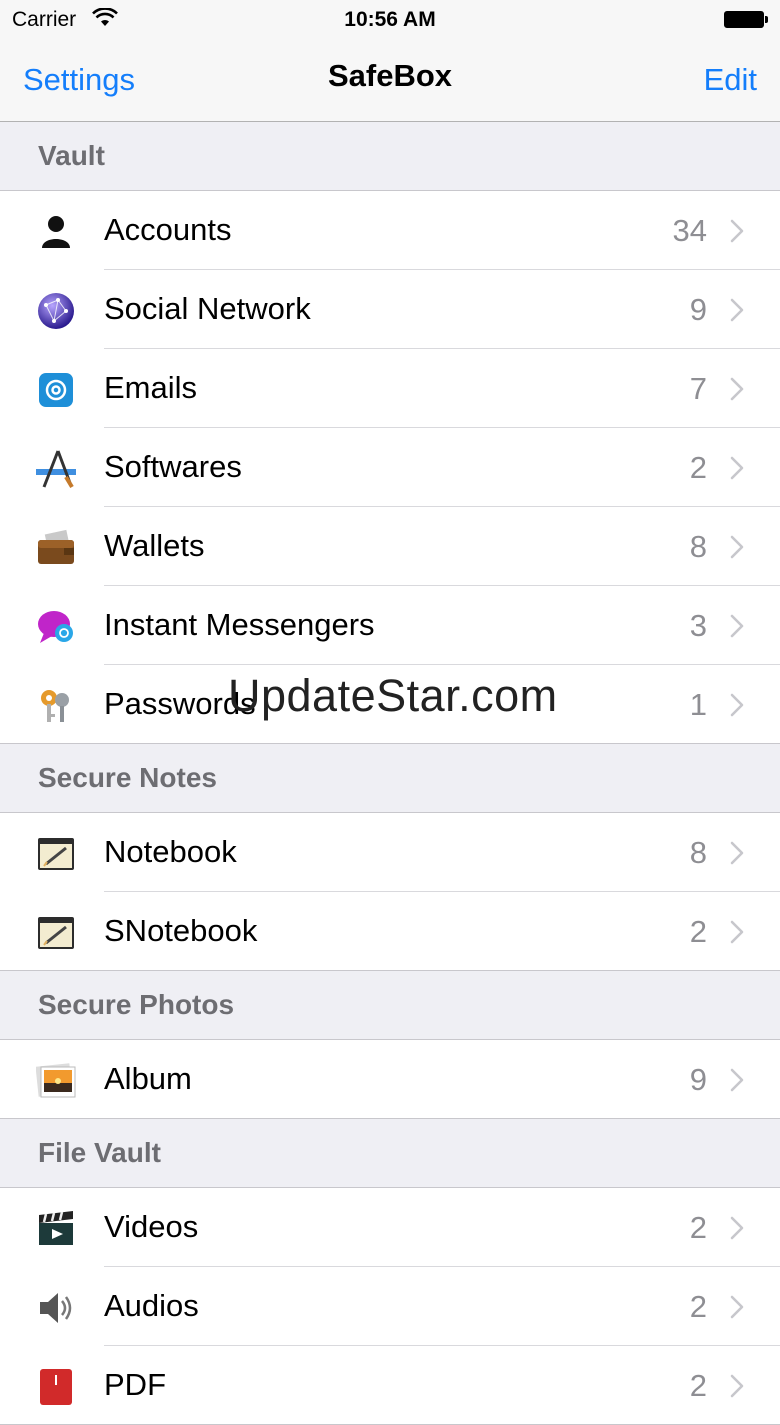 This screenshot has height=1425, width=780. I want to click on navigation-bar: Settings SafeBox Edit, so click(390, 81).